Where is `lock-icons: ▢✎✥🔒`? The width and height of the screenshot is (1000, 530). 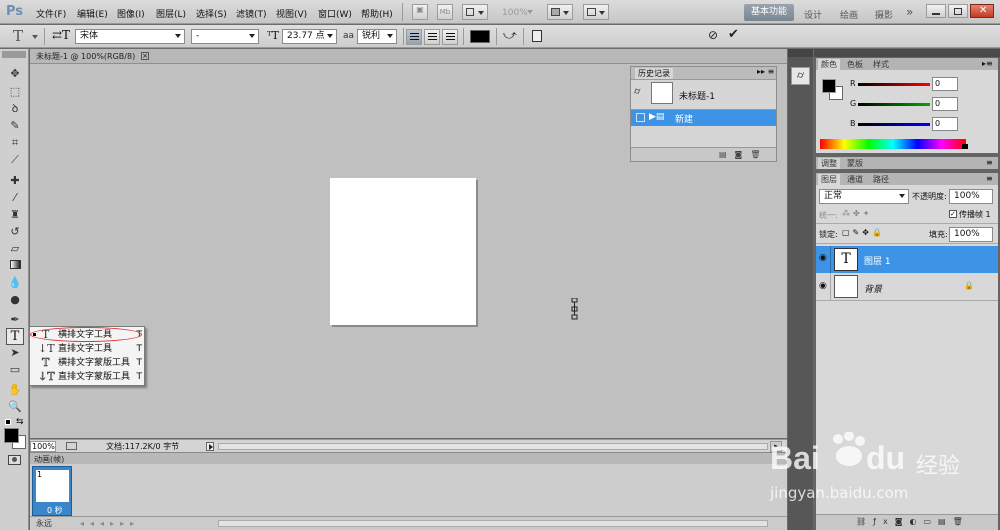 lock-icons: ▢✎✥🔒 is located at coordinates (863, 232).